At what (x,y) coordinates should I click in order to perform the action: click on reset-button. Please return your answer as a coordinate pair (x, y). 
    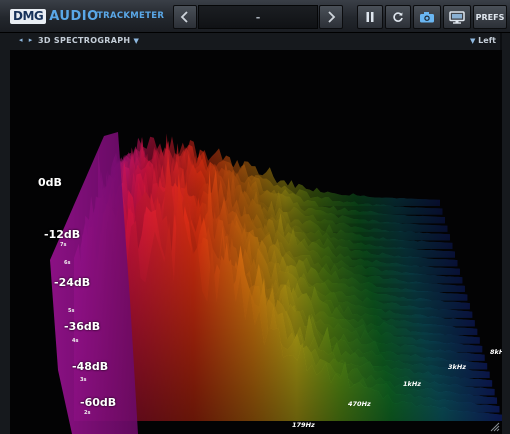
    Looking at the image, I should click on (398, 17).